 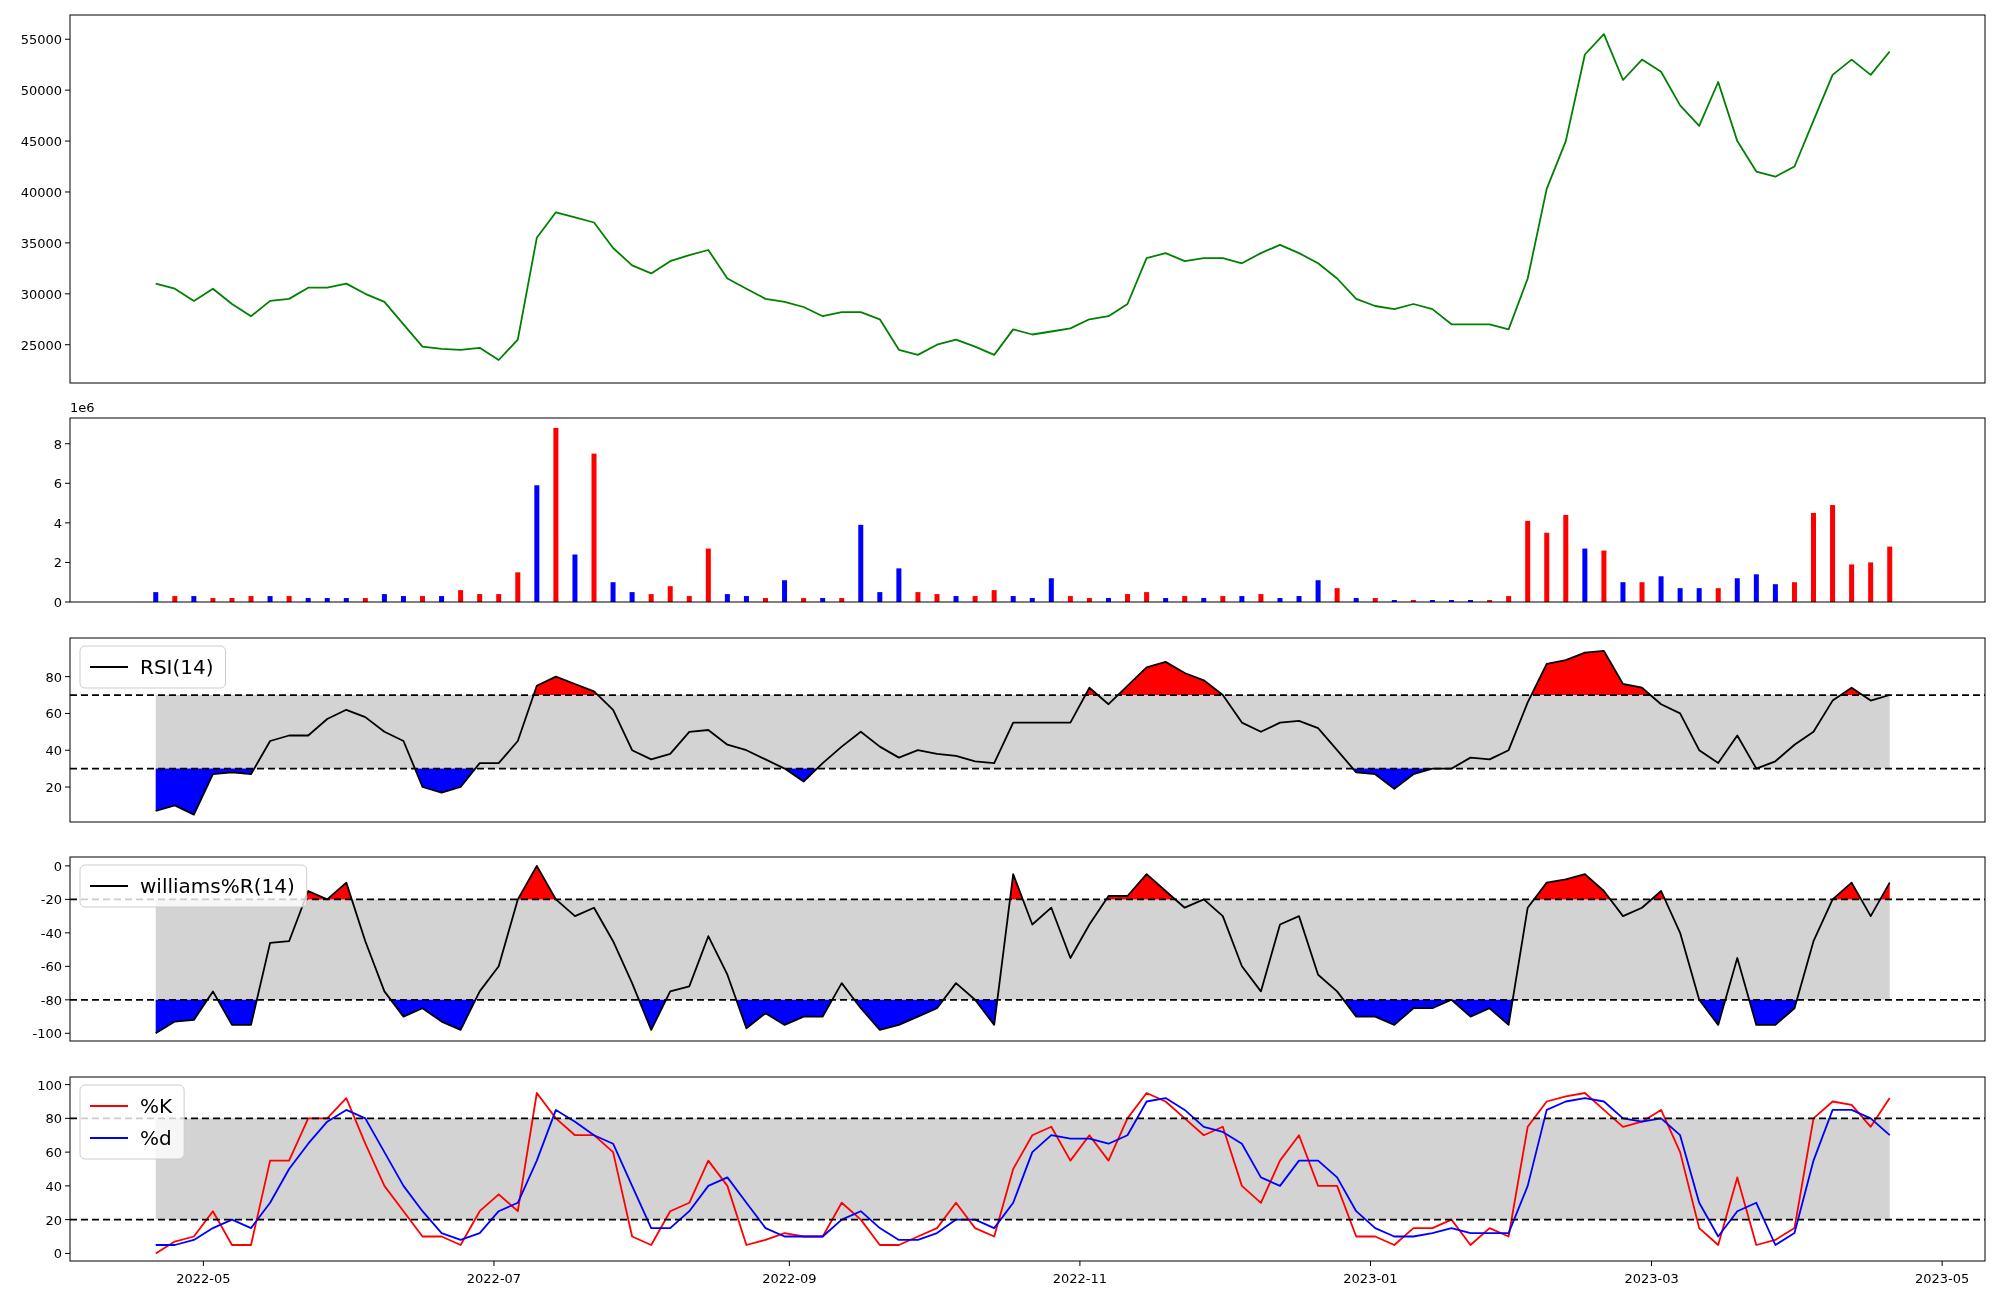 What do you see at coordinates (1080, 1278) in the screenshot?
I see `axis-tick-label: 2022-11` at bounding box center [1080, 1278].